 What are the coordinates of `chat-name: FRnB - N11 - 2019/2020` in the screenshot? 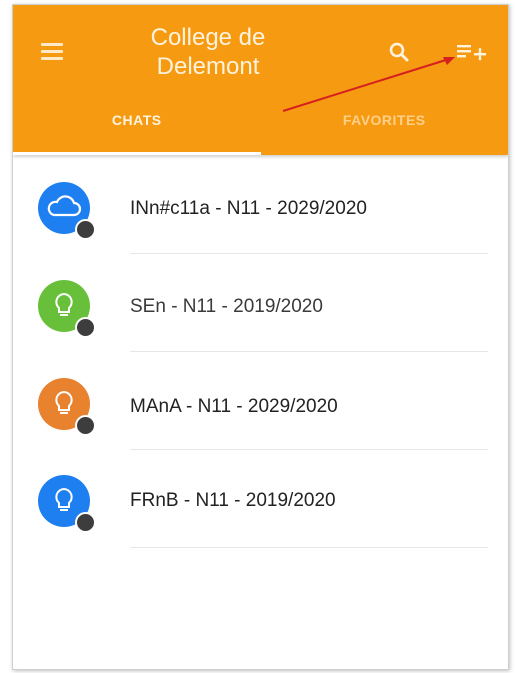 It's located at (233, 500).